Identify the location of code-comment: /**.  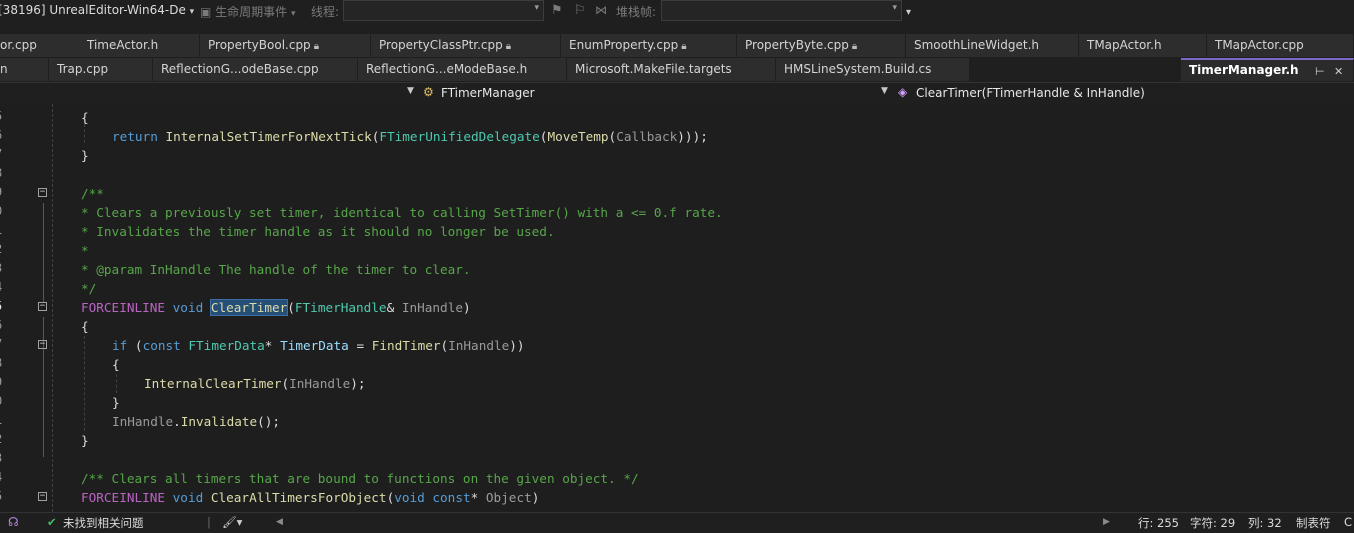
(92, 193).